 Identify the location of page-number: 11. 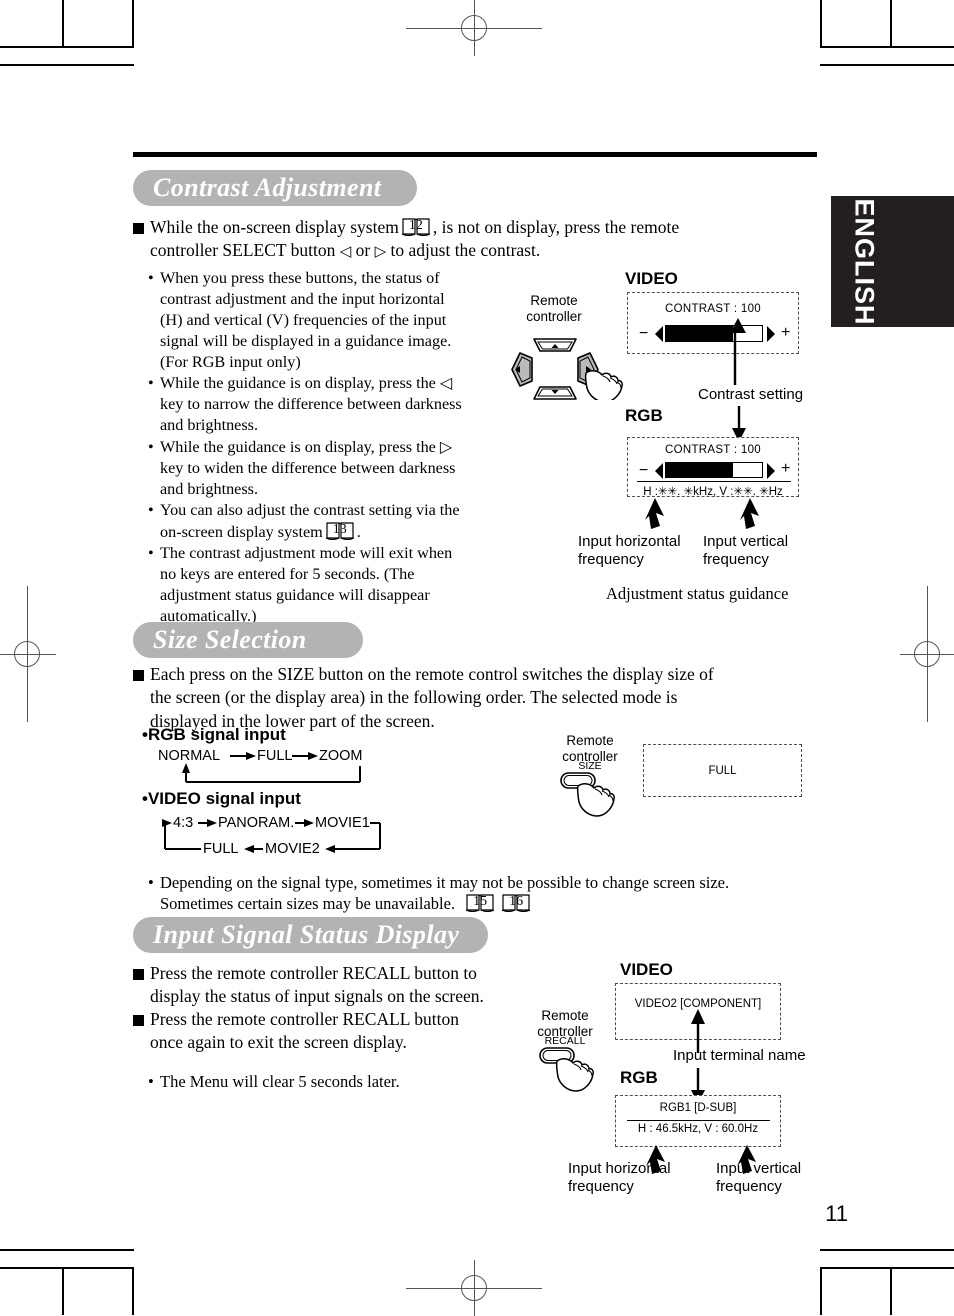
(836, 1213).